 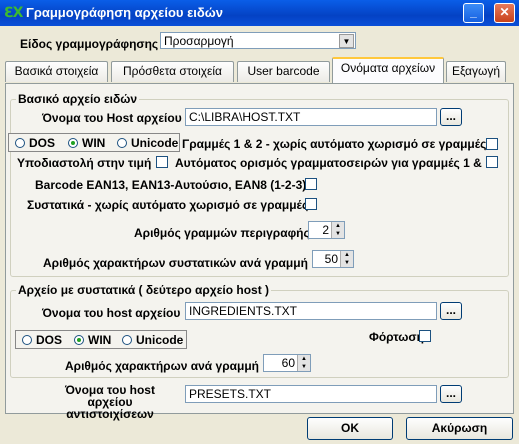 I want to click on close-button: ✕, so click(x=504, y=13).